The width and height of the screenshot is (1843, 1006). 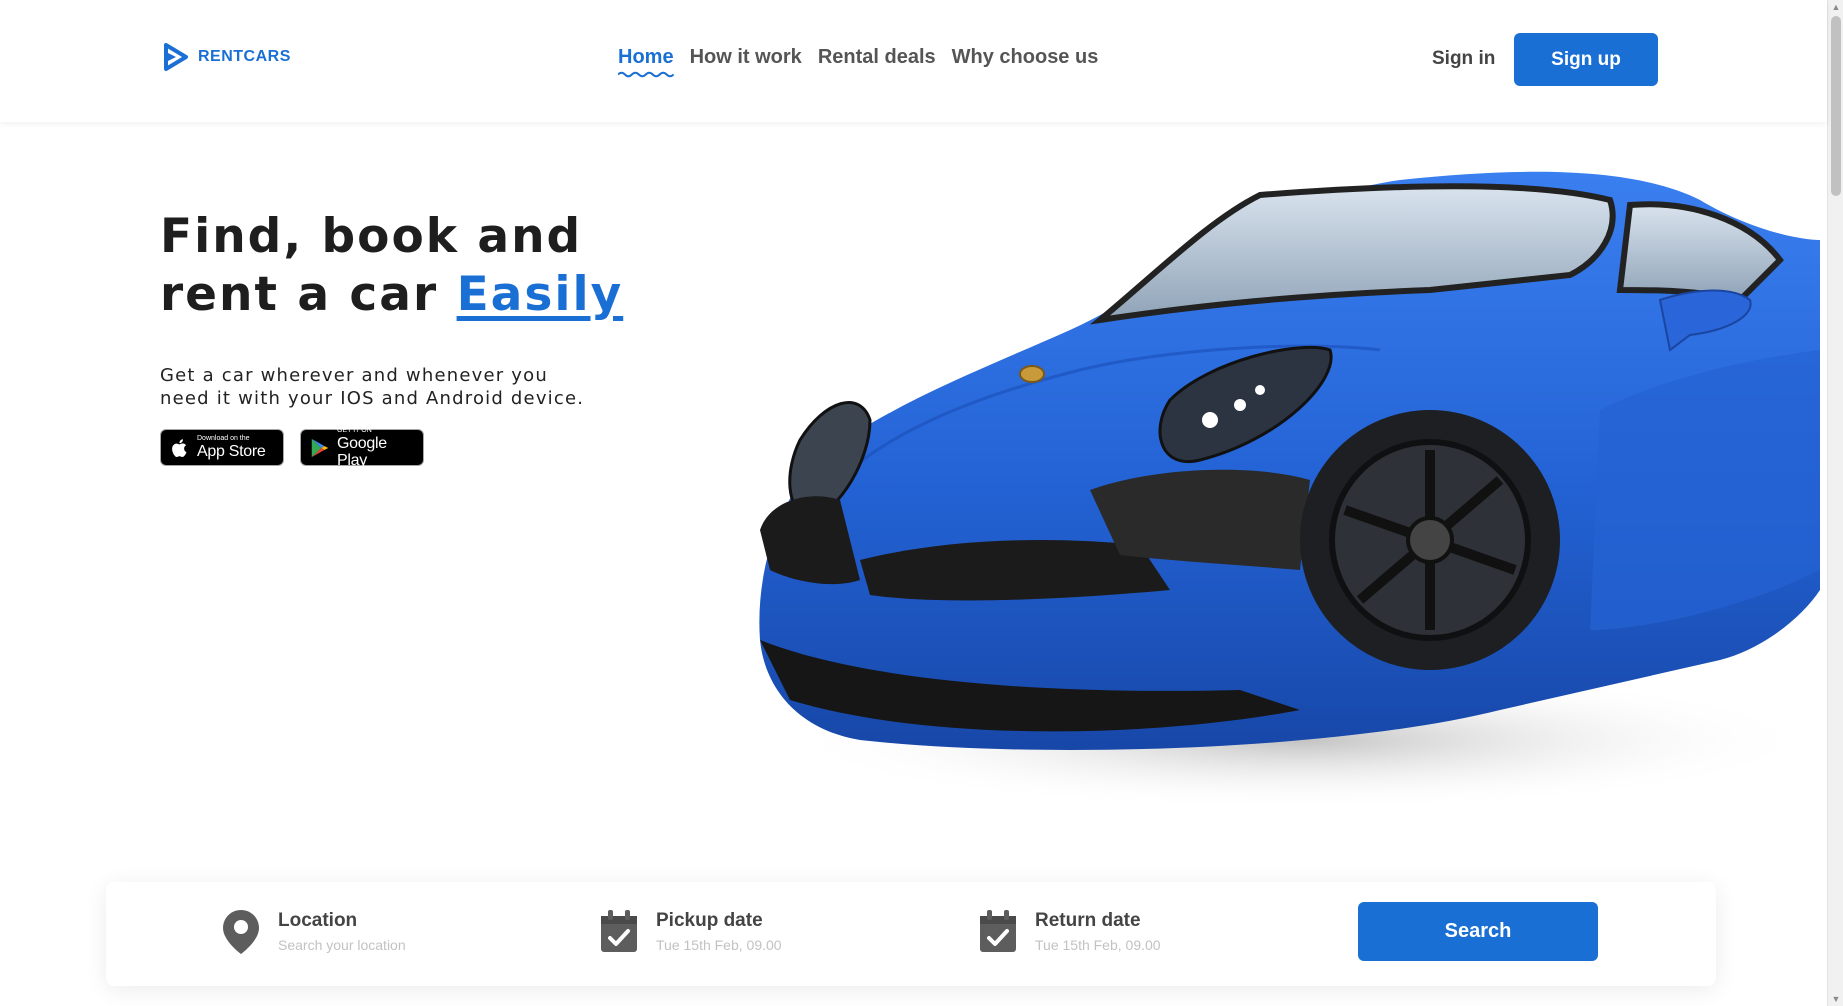 What do you see at coordinates (318, 920) in the screenshot?
I see `location-label: Location` at bounding box center [318, 920].